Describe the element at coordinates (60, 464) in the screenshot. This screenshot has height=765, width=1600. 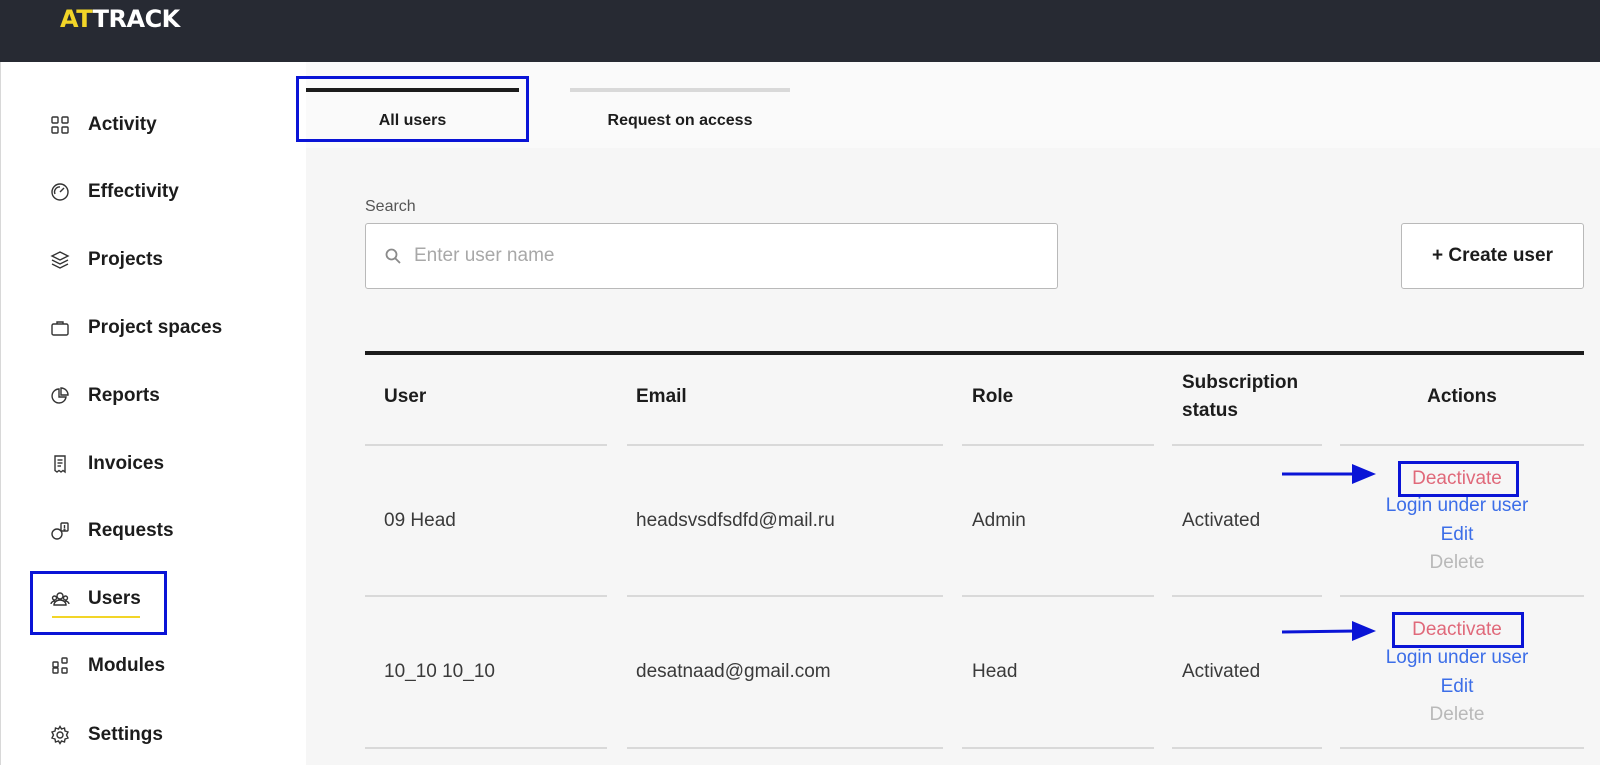
I see `receipt-icon` at that location.